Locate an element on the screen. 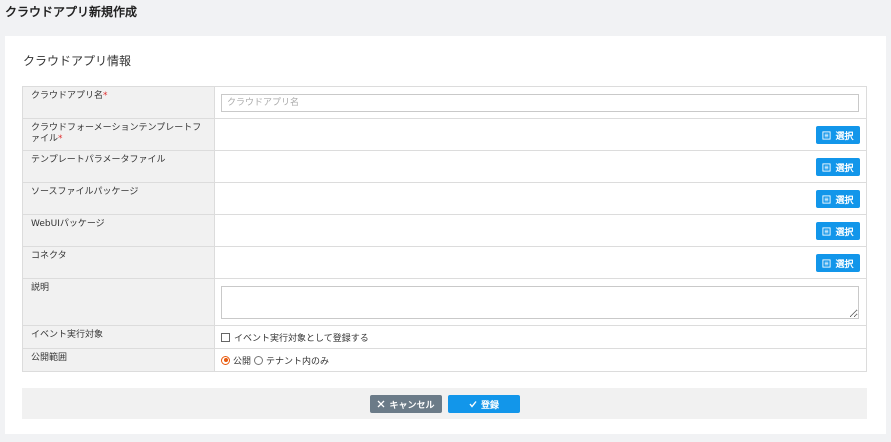 This screenshot has height=442, width=891. label-text: クラウドフォーメーションテンプレートフ is located at coordinates (116, 128).